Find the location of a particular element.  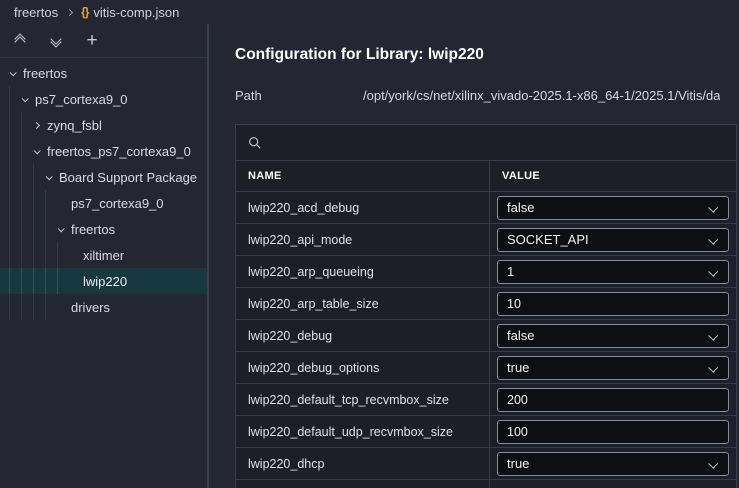

tree-item-zynq-fsbl: zynq_fsbl is located at coordinates (103, 125).